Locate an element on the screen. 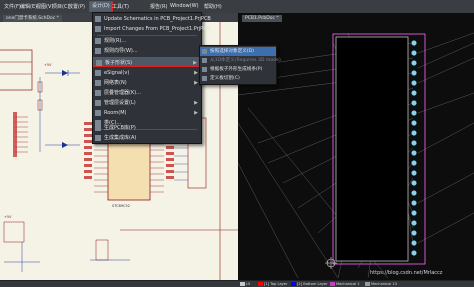  board-shape-icon is located at coordinates (99, 63).